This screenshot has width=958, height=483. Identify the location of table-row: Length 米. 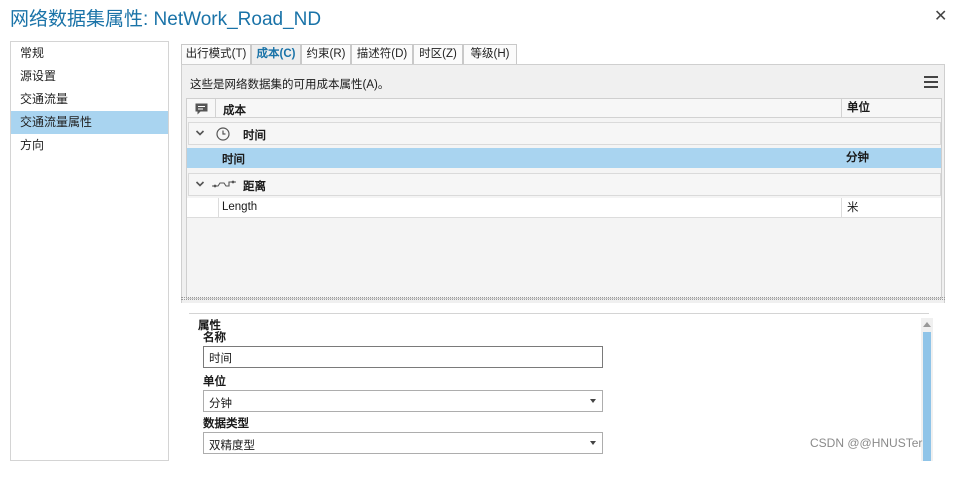
(564, 208).